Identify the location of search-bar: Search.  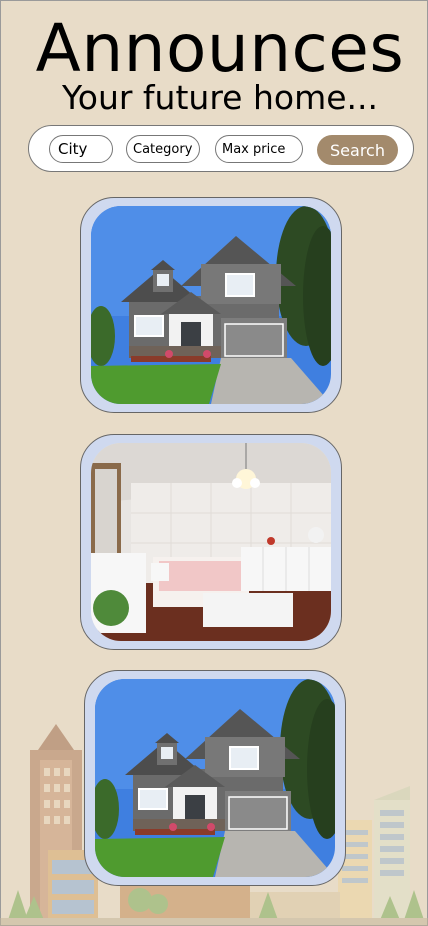
(221, 148).